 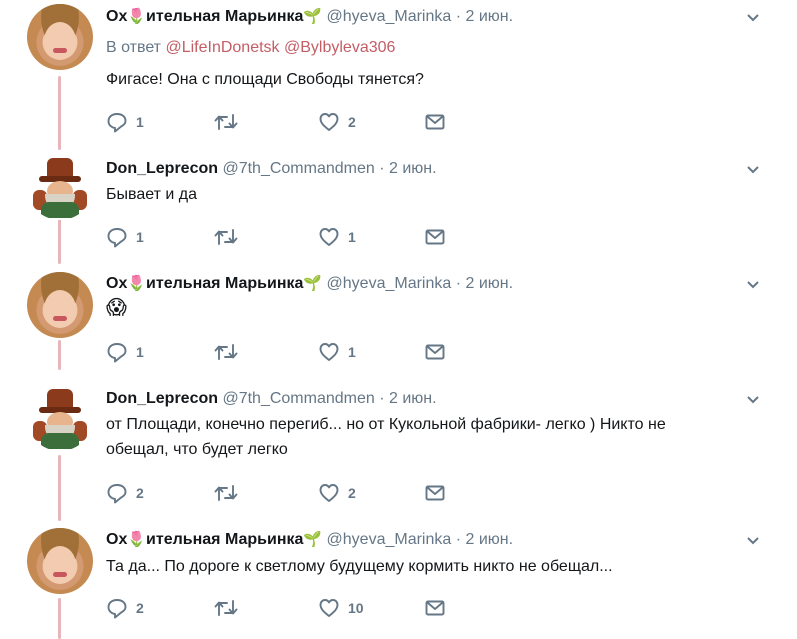 I want to click on mention-link: @Bylbyleva306, so click(x=339, y=47).